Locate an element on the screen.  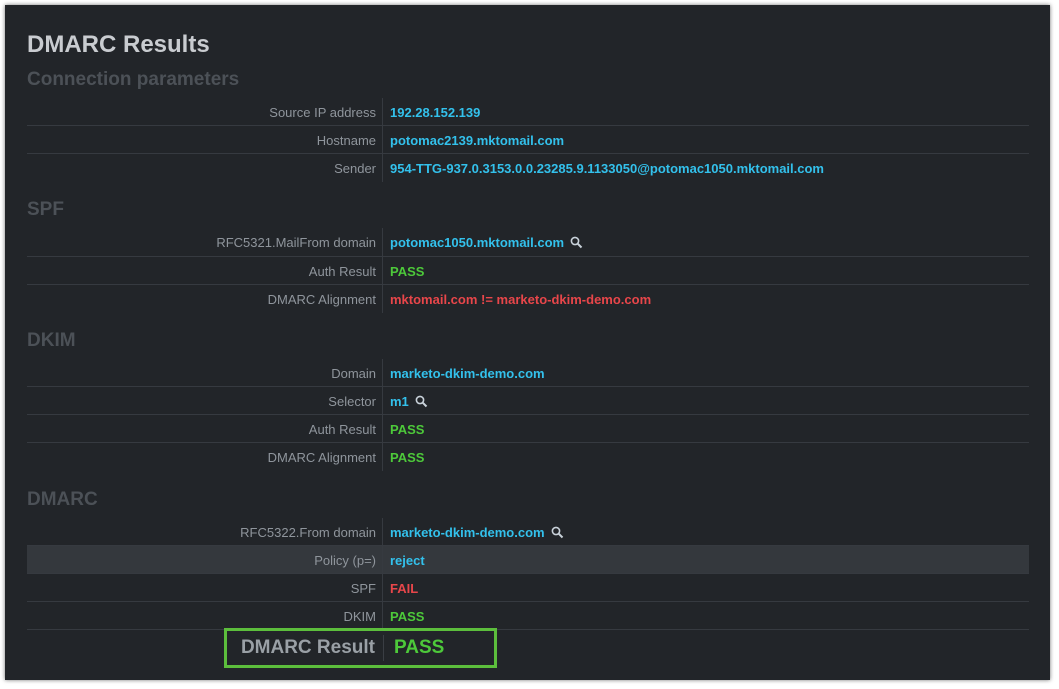
dmarc-result-value: PASS is located at coordinates (419, 647).